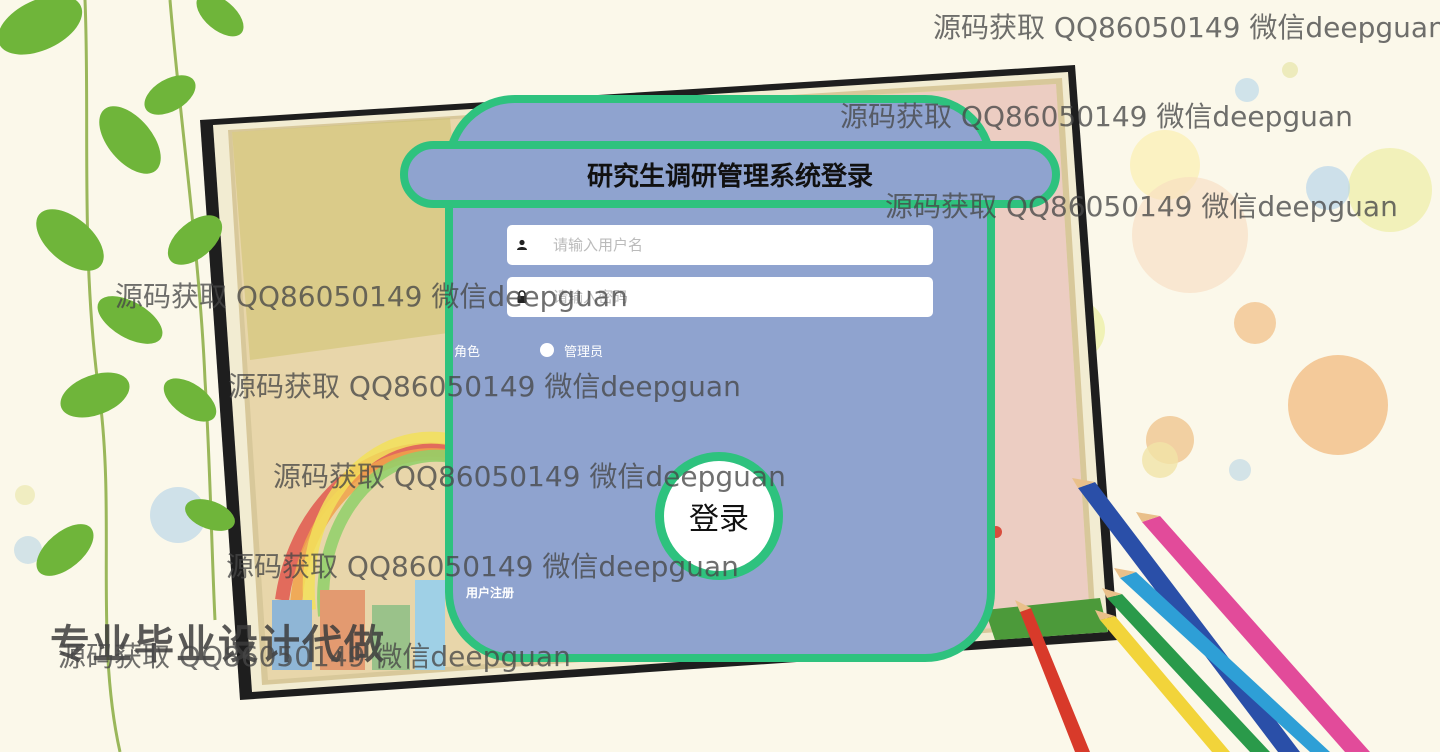  Describe the element at coordinates (733, 245) in the screenshot. I see `username-input` at that location.